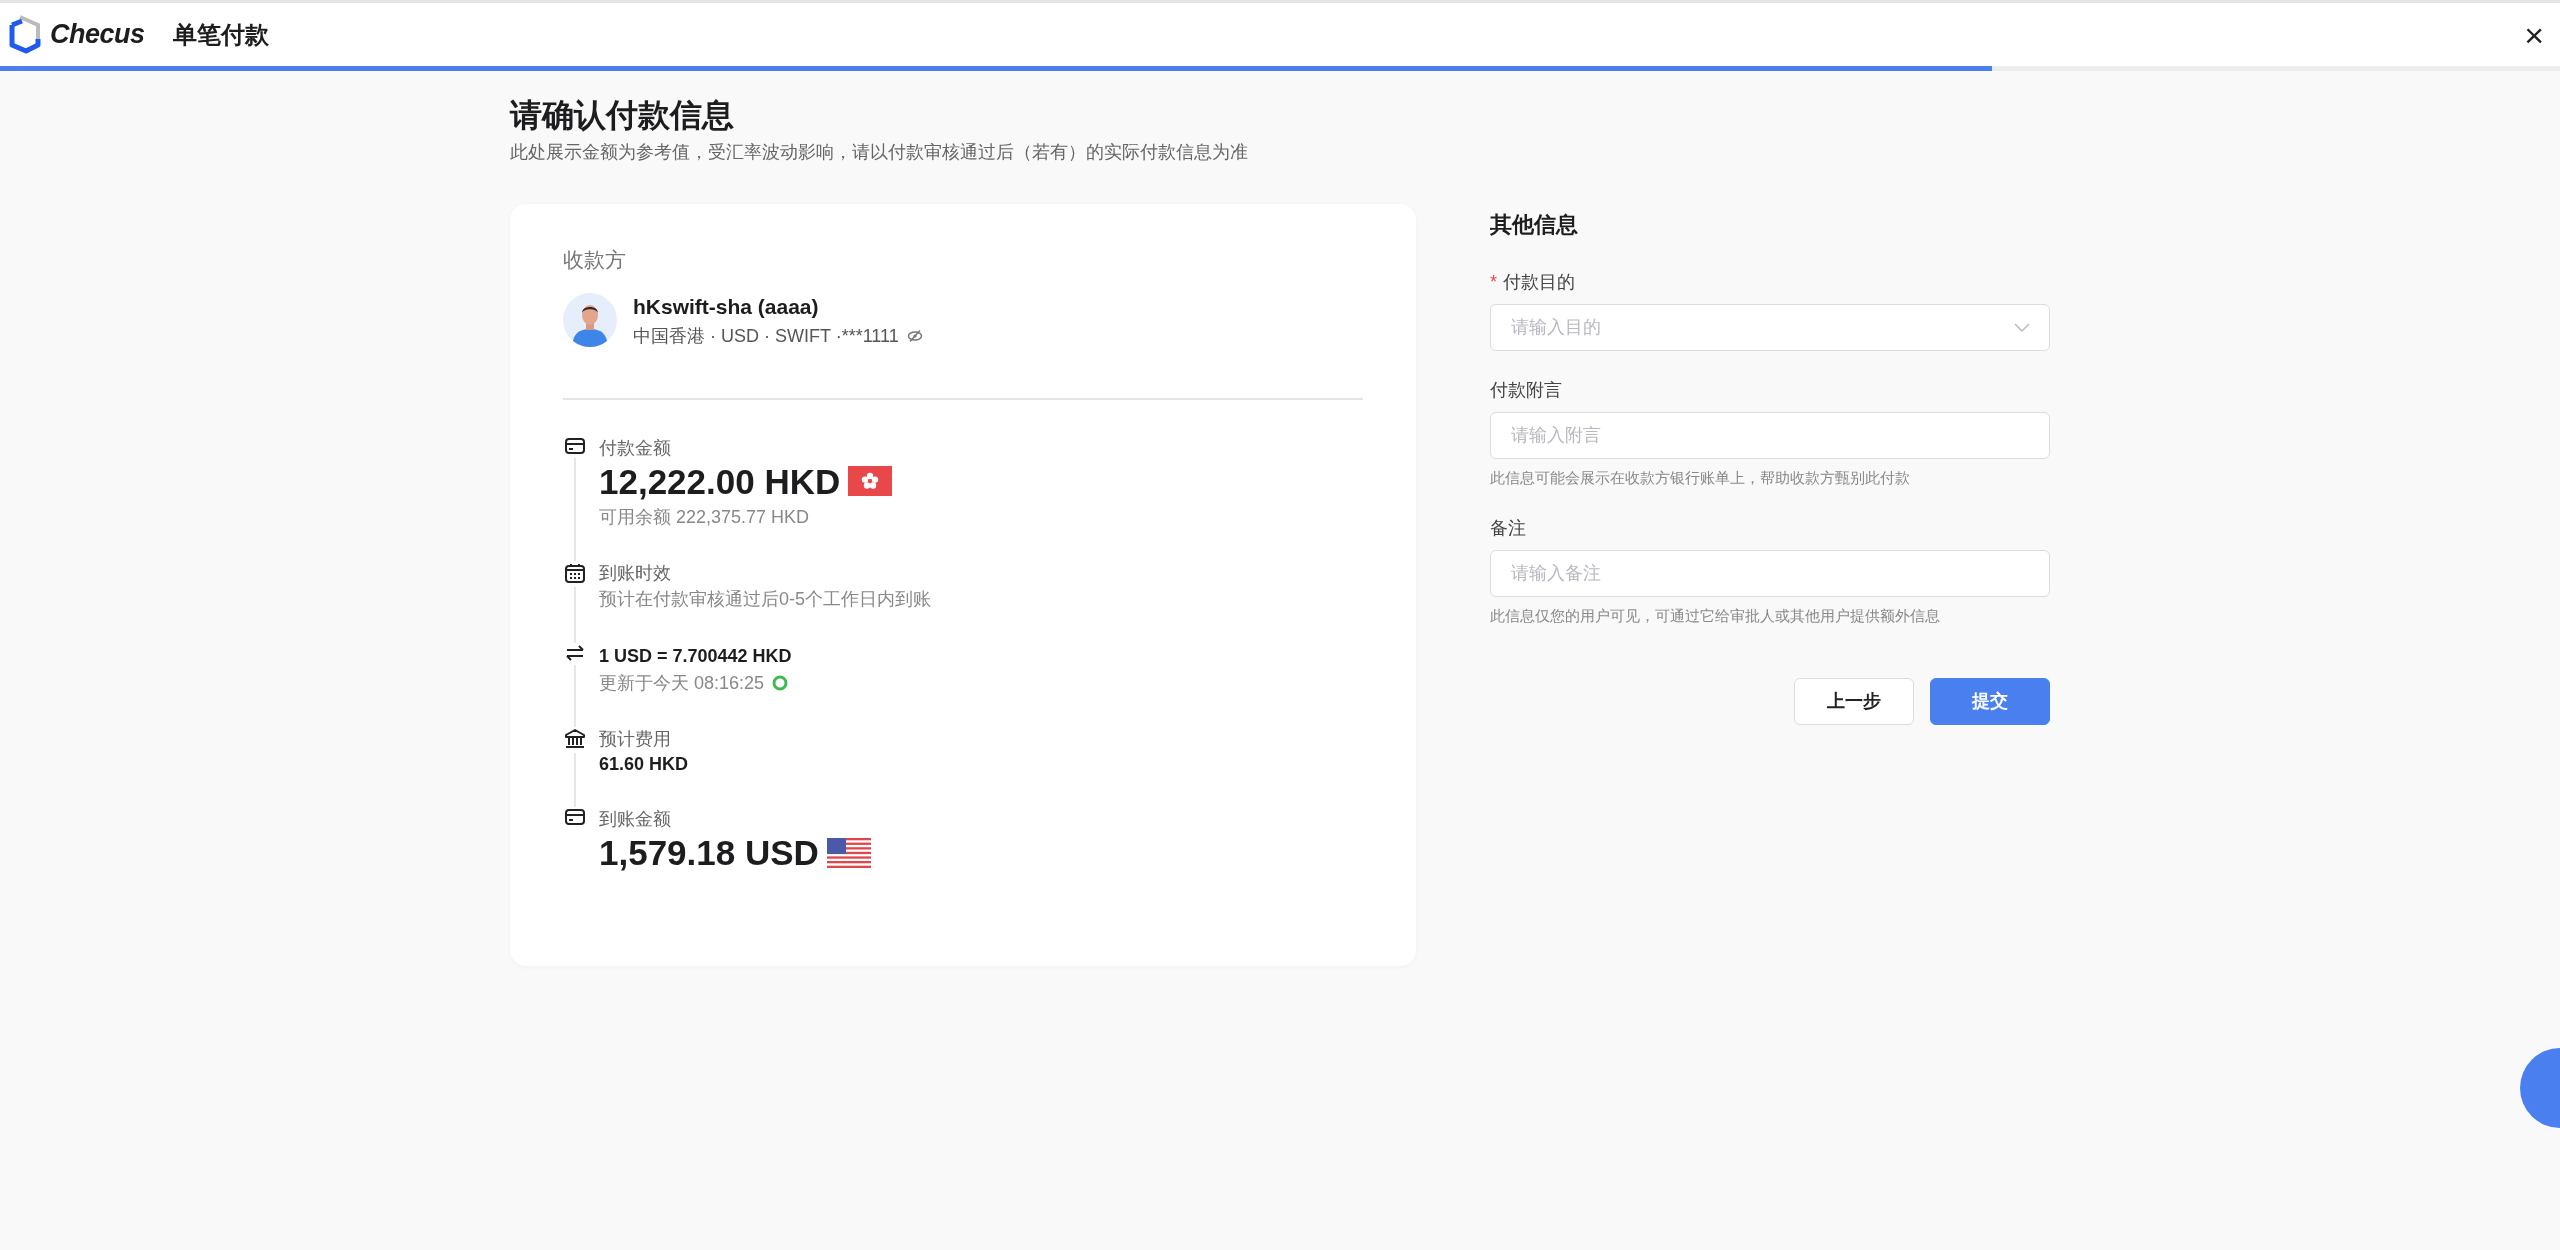 The width and height of the screenshot is (2560, 1250). What do you see at coordinates (682, 684) in the screenshot?
I see `item-note: 更新于今天 08:16:25` at bounding box center [682, 684].